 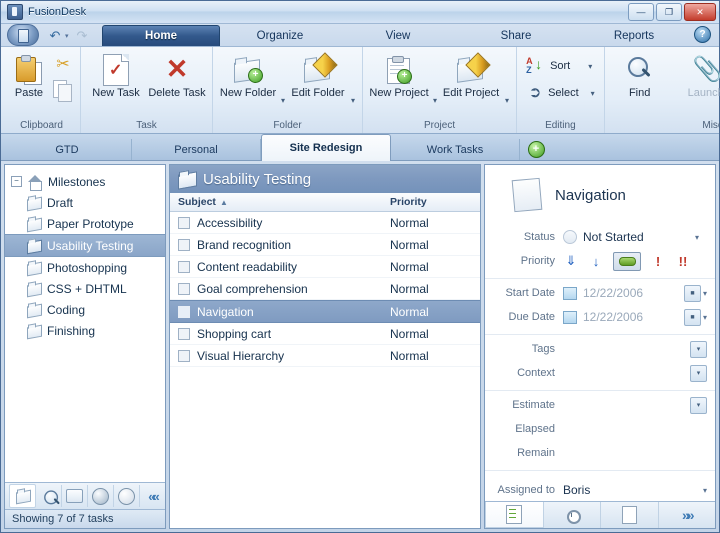 What do you see at coordinates (627, 261) in the screenshot?
I see `normal-pill-icon` at bounding box center [627, 261].